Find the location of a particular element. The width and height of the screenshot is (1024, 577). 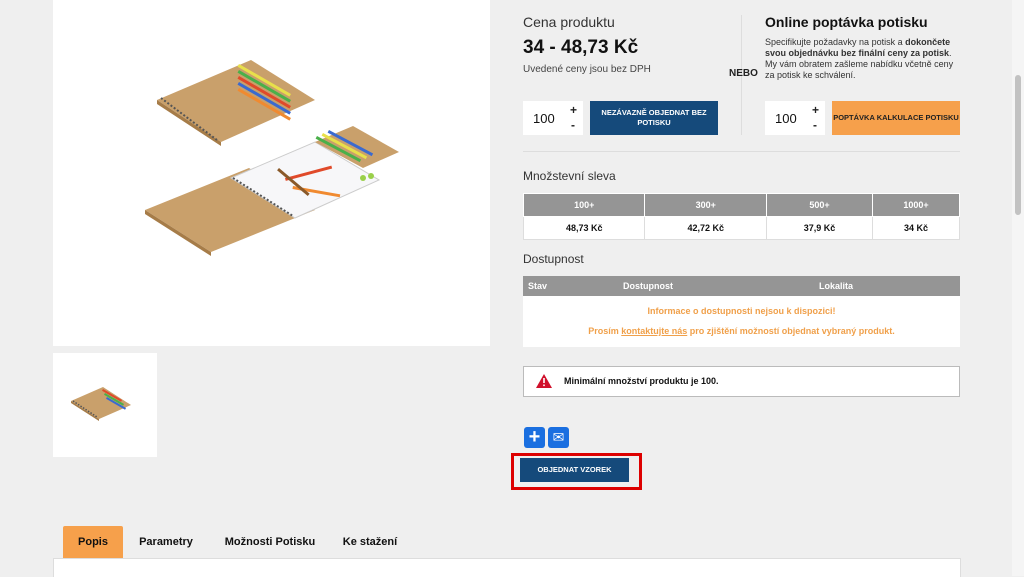

share-plus-icon: + is located at coordinates (534, 437).